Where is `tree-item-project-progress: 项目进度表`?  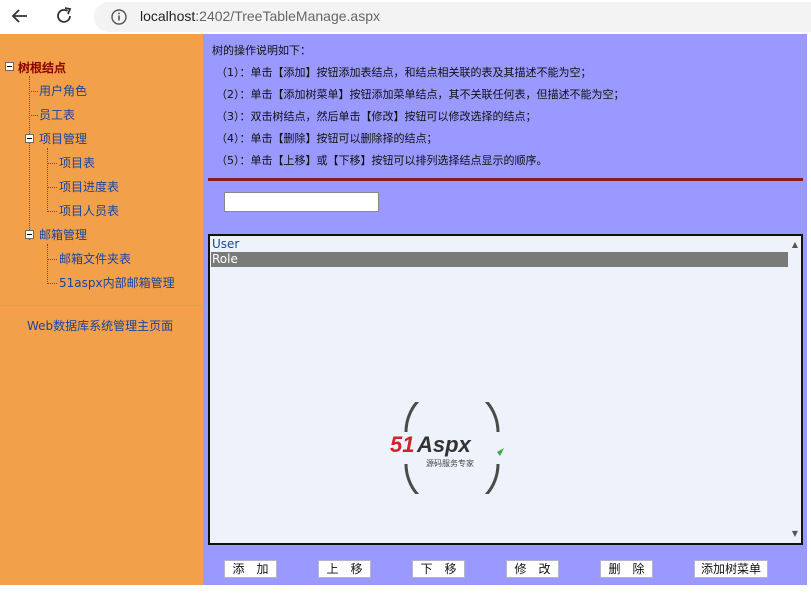
tree-item-project-progress: 项目进度表 is located at coordinates (89, 187).